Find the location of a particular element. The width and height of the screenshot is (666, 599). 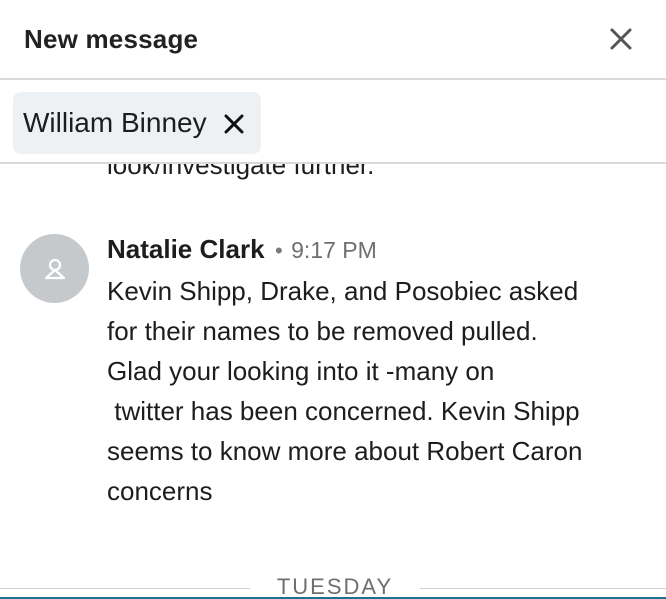

message-time: 9:17 PM is located at coordinates (334, 250).